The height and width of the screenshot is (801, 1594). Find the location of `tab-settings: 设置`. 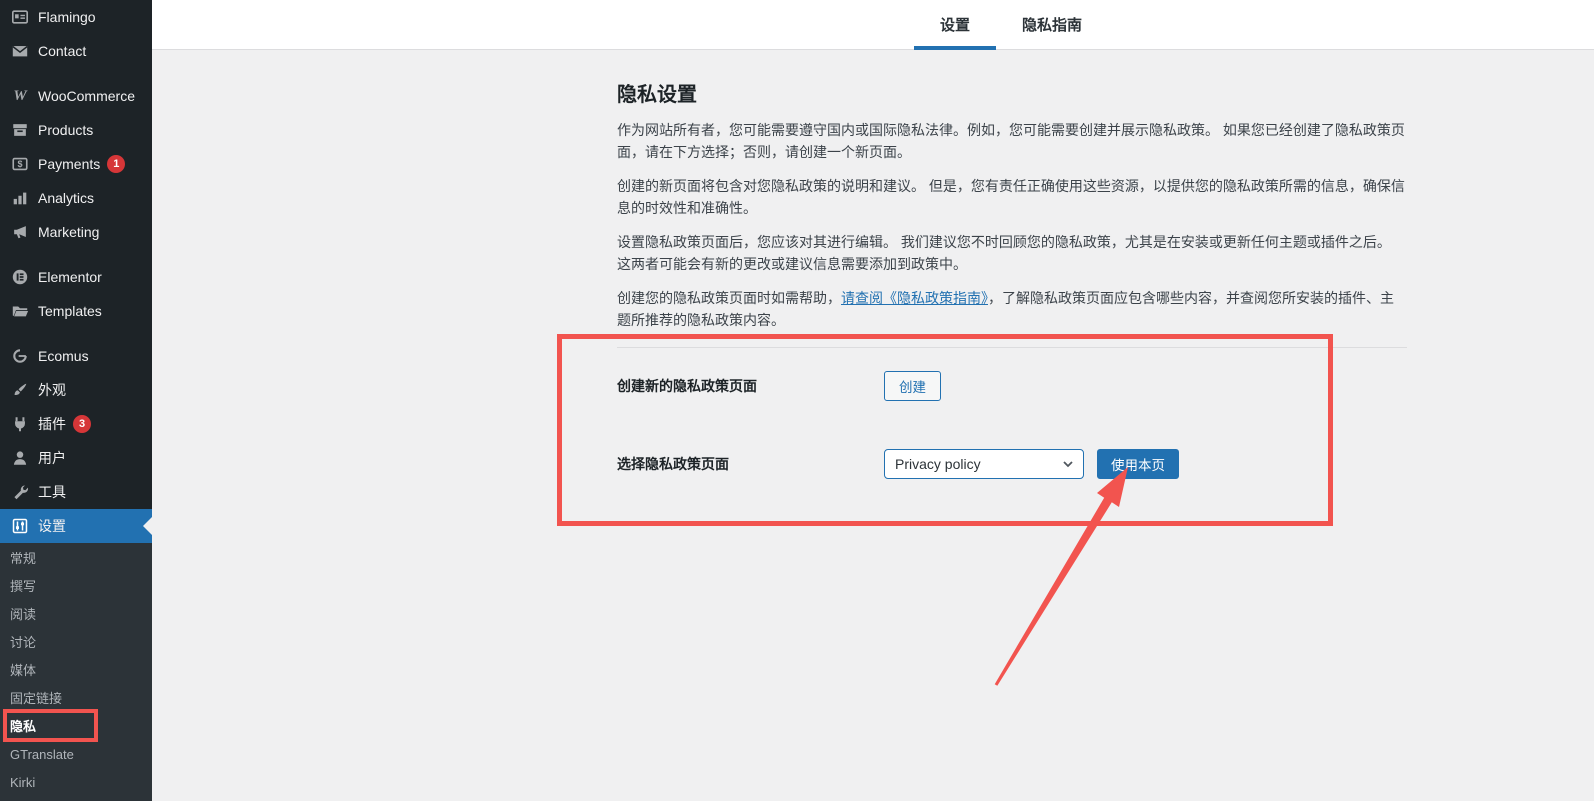

tab-settings: 设置 is located at coordinates (954, 25).